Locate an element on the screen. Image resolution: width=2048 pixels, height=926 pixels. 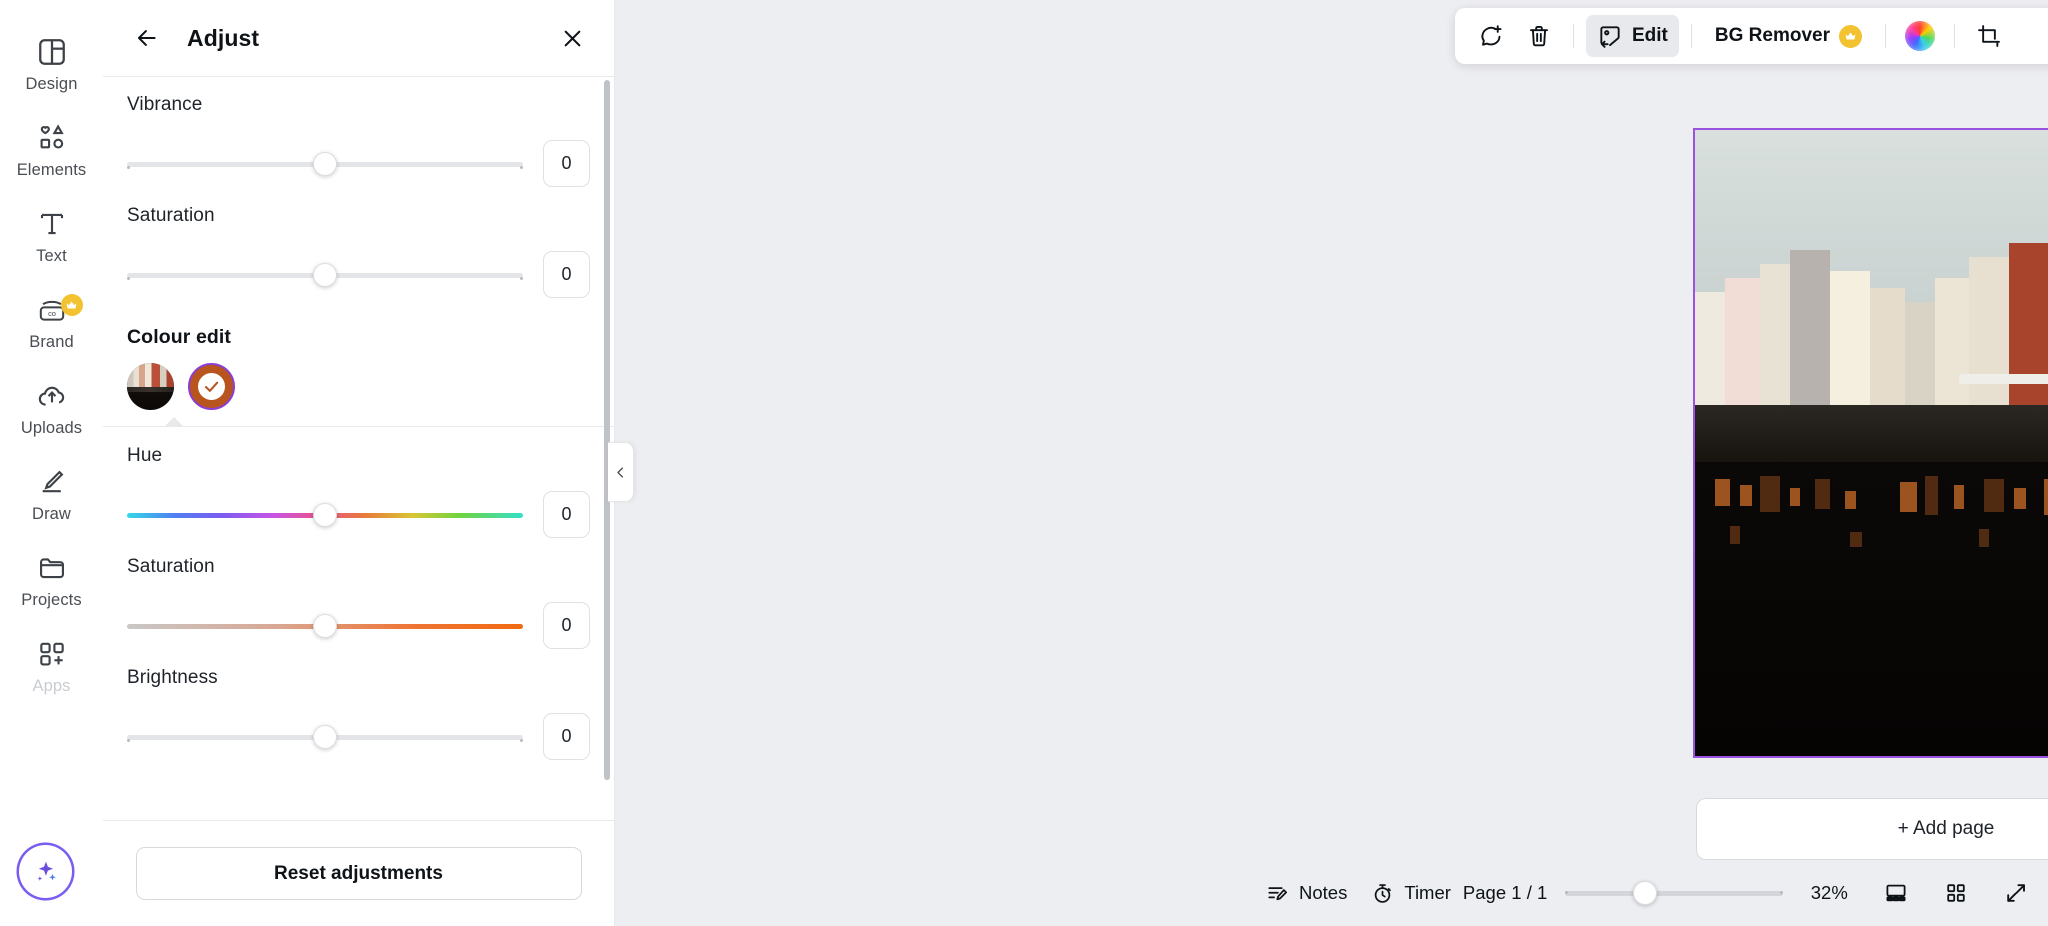
delete-button is located at coordinates (1539, 36).